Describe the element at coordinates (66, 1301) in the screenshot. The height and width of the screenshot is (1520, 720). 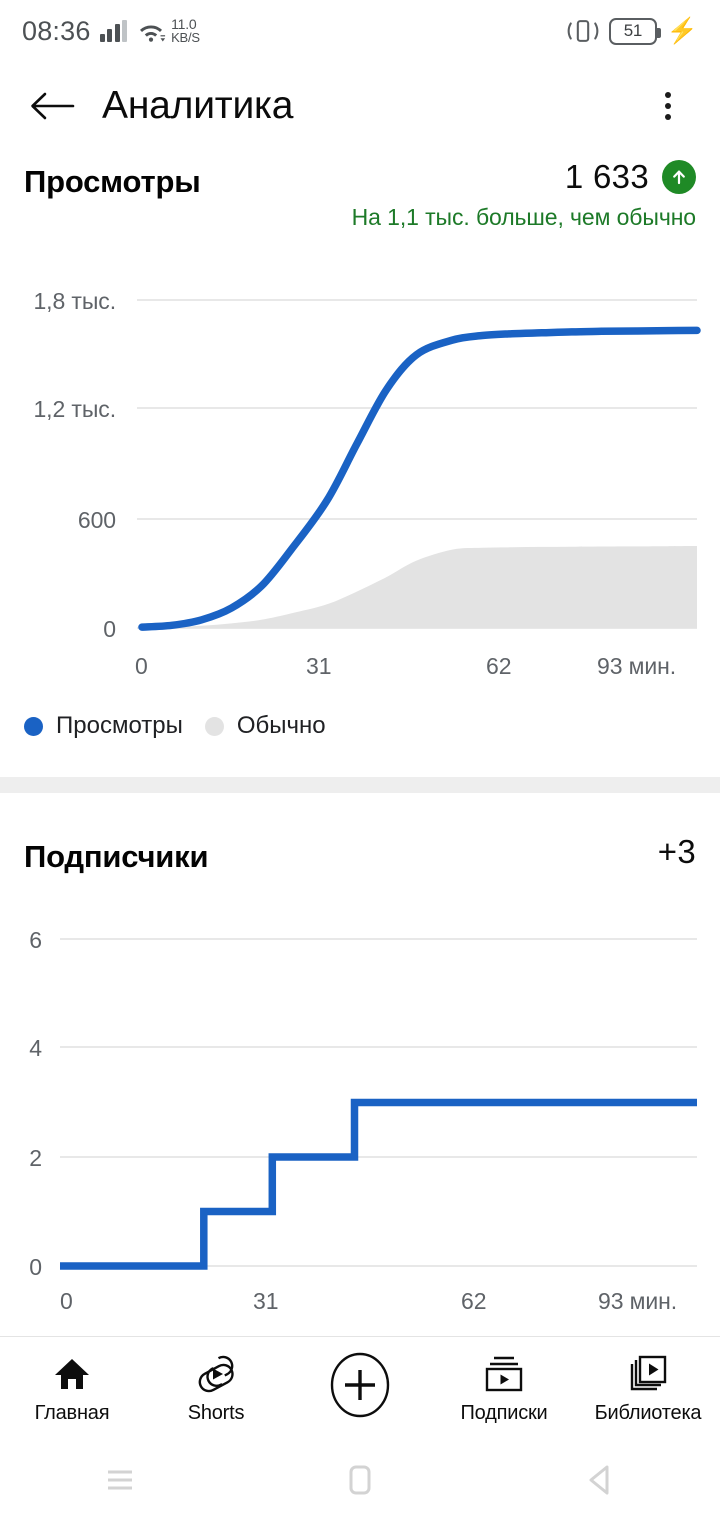
I see `subs-xtick-0: 0` at that location.